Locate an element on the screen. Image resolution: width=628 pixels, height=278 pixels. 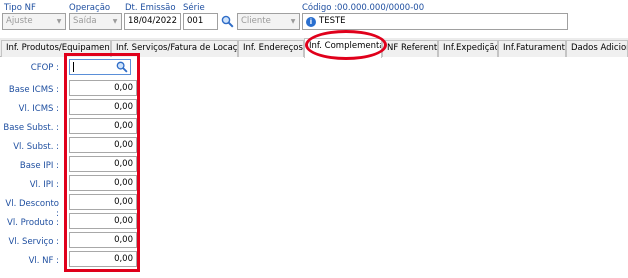
tab-dados-adicionais: Dados Adiciona is located at coordinates (597, 48).